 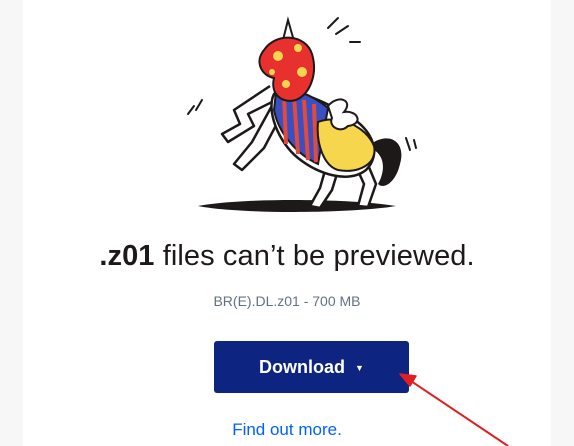 I want to click on find-out-more-link: Find out more., so click(x=287, y=430).